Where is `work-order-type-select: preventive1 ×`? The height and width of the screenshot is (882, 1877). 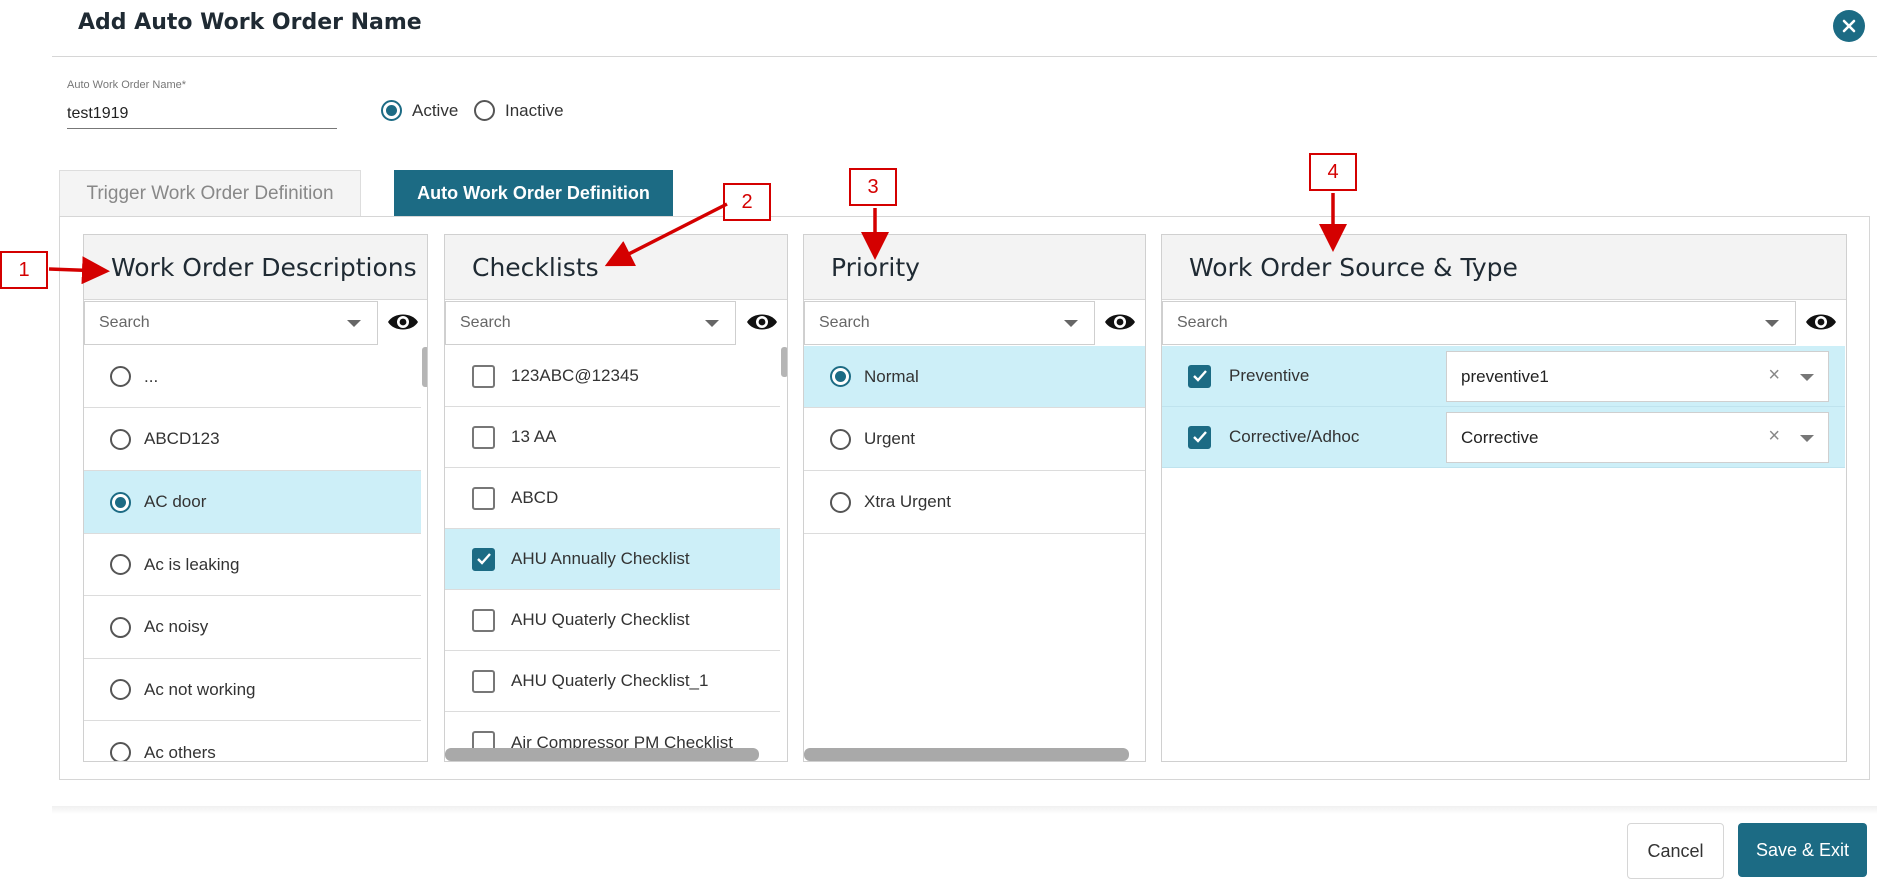
work-order-type-select: preventive1 × is located at coordinates (1637, 376).